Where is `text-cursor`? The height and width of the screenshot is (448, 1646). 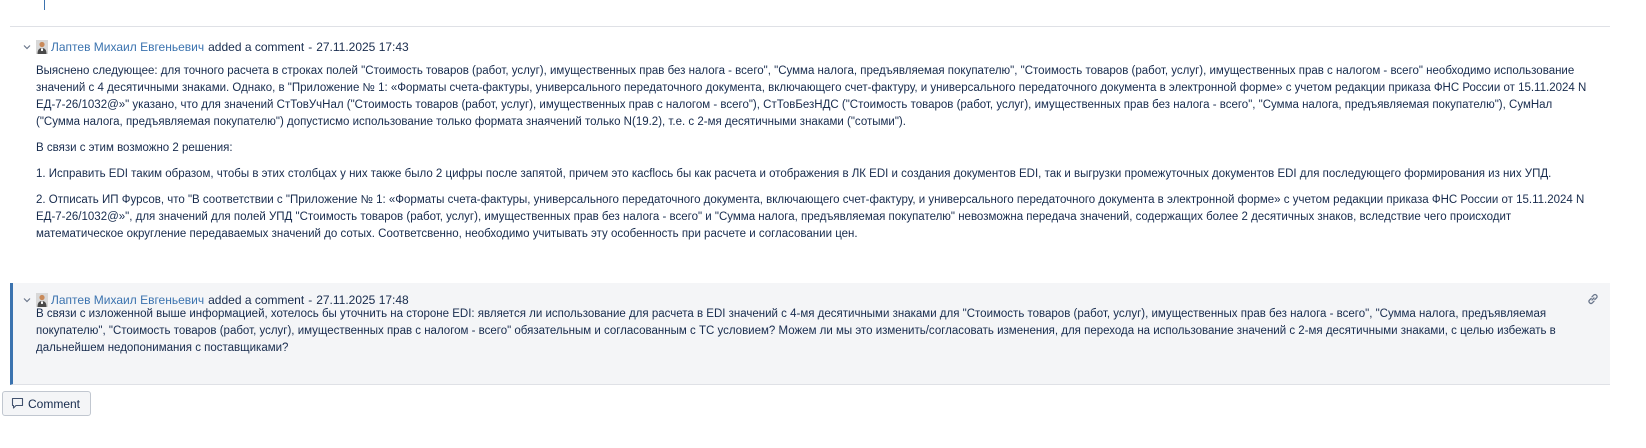 text-cursor is located at coordinates (44, 5).